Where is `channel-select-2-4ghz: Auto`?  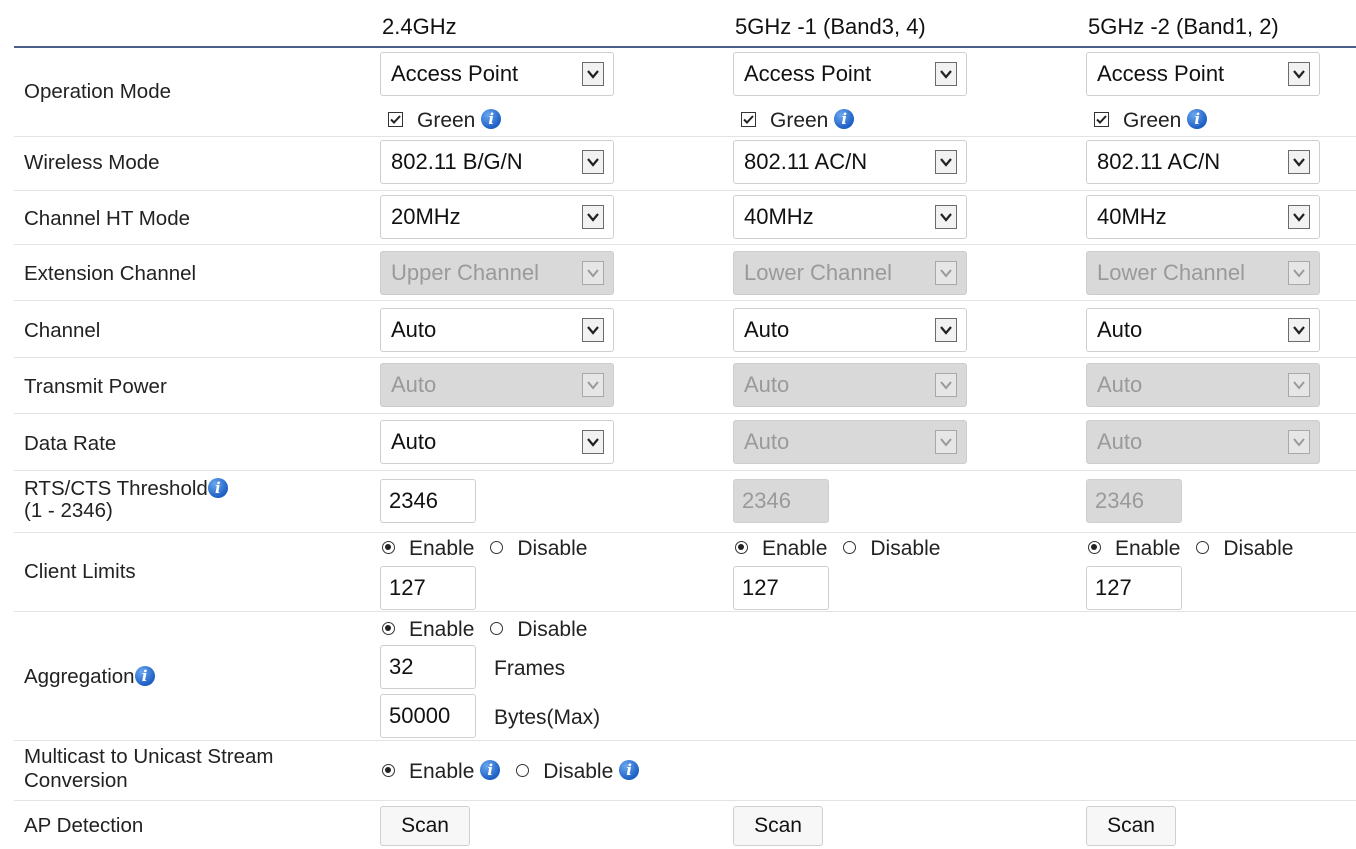 channel-select-2-4ghz: Auto is located at coordinates (497, 330).